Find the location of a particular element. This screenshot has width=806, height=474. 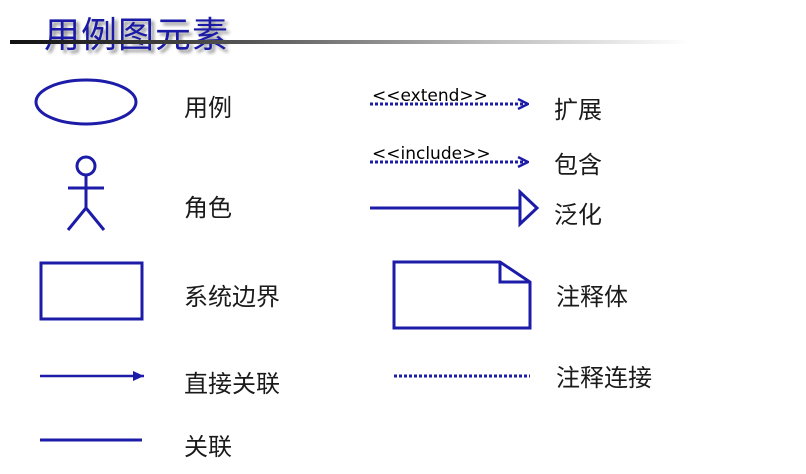

stick-figure-icon is located at coordinates (86, 193).